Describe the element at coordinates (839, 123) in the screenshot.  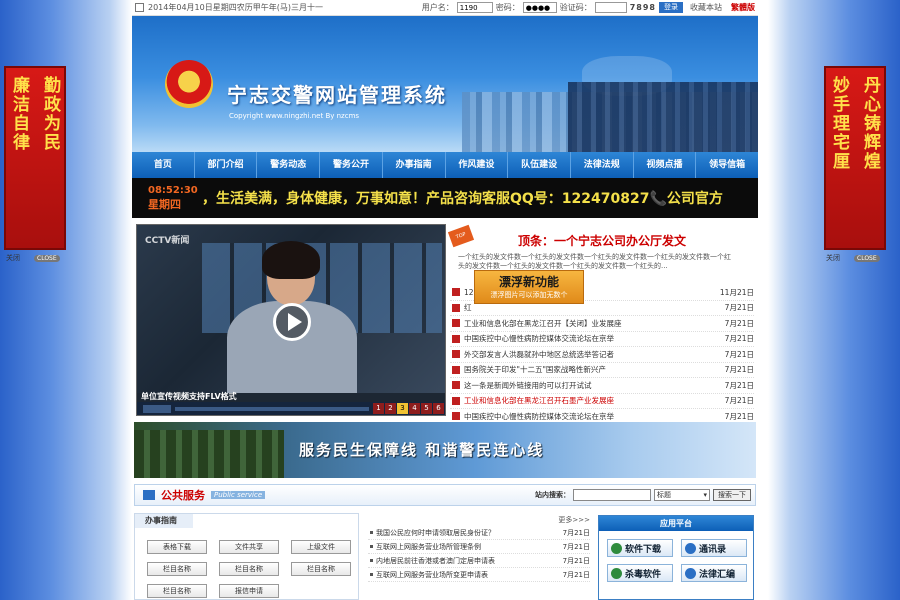
I see `side-banner-right-col1: 妙手理宅厘` at that location.